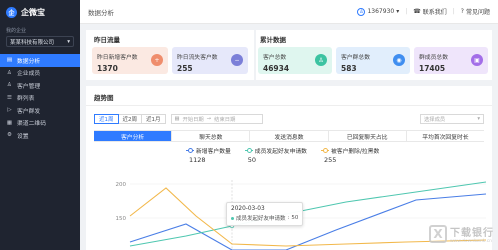 The image size is (498, 250). What do you see at coordinates (11, 12) in the screenshot?
I see `logo-icon: 企` at bounding box center [11, 12].